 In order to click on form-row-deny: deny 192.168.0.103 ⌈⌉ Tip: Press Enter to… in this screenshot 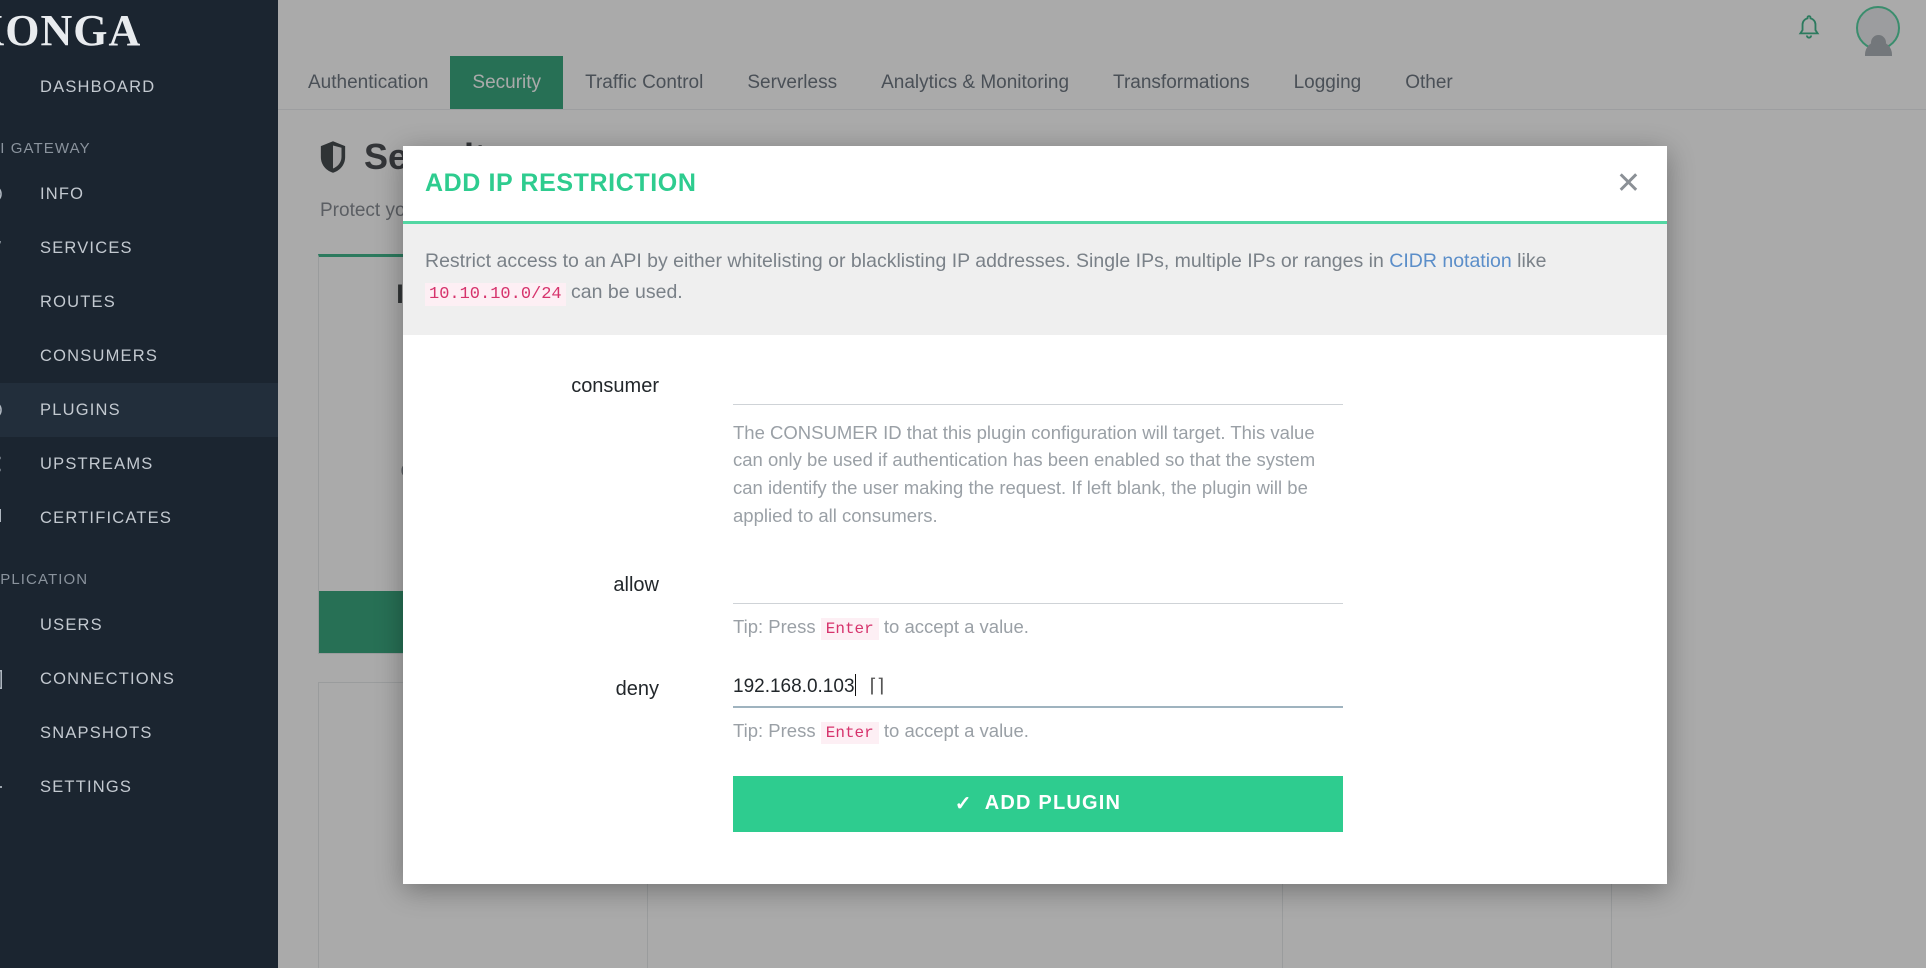, I will do `click(1035, 708)`.